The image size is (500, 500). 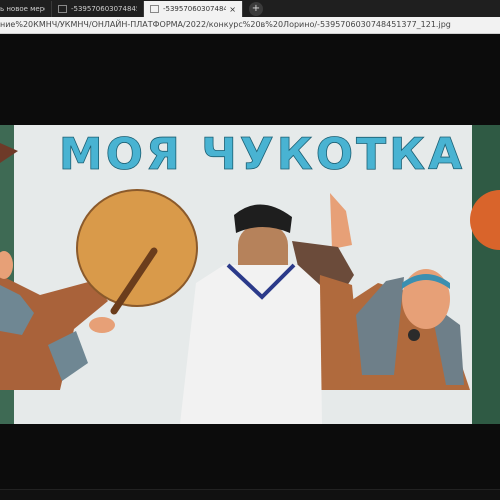 I want to click on tab-label: -5395706030748451377_, so click(x=195, y=9).